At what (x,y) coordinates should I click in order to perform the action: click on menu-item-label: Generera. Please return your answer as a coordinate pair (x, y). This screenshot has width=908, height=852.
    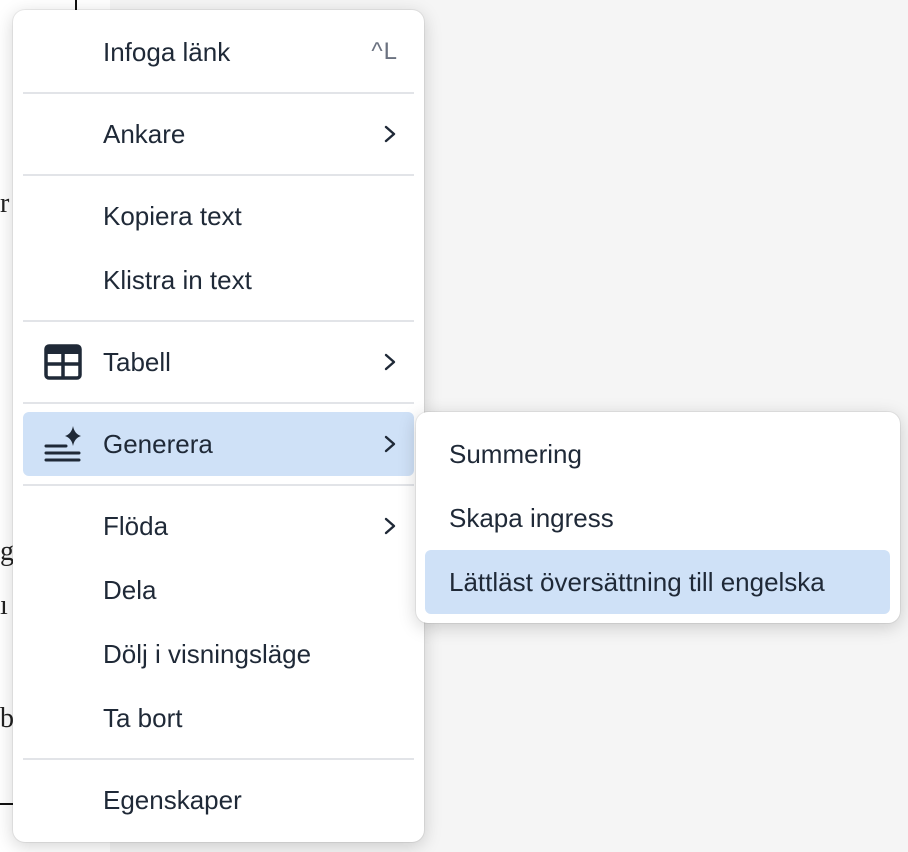
    Looking at the image, I should click on (158, 444).